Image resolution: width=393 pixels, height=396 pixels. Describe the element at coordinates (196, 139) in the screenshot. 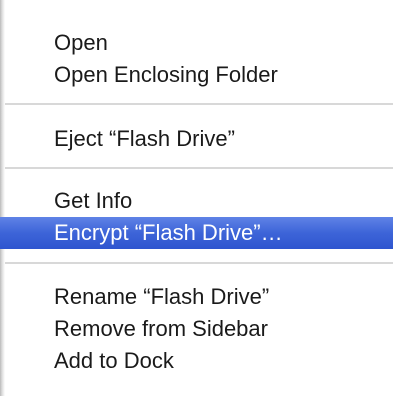

I see `menu-item-eject: Eject “Flash Drive”` at that location.